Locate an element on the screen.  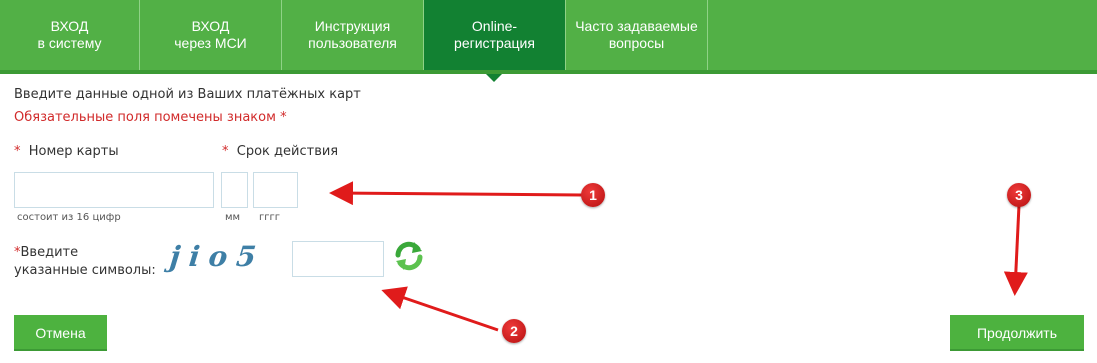
tab-user-guide-label: Инструкция пользователя is located at coordinates (352, 34).